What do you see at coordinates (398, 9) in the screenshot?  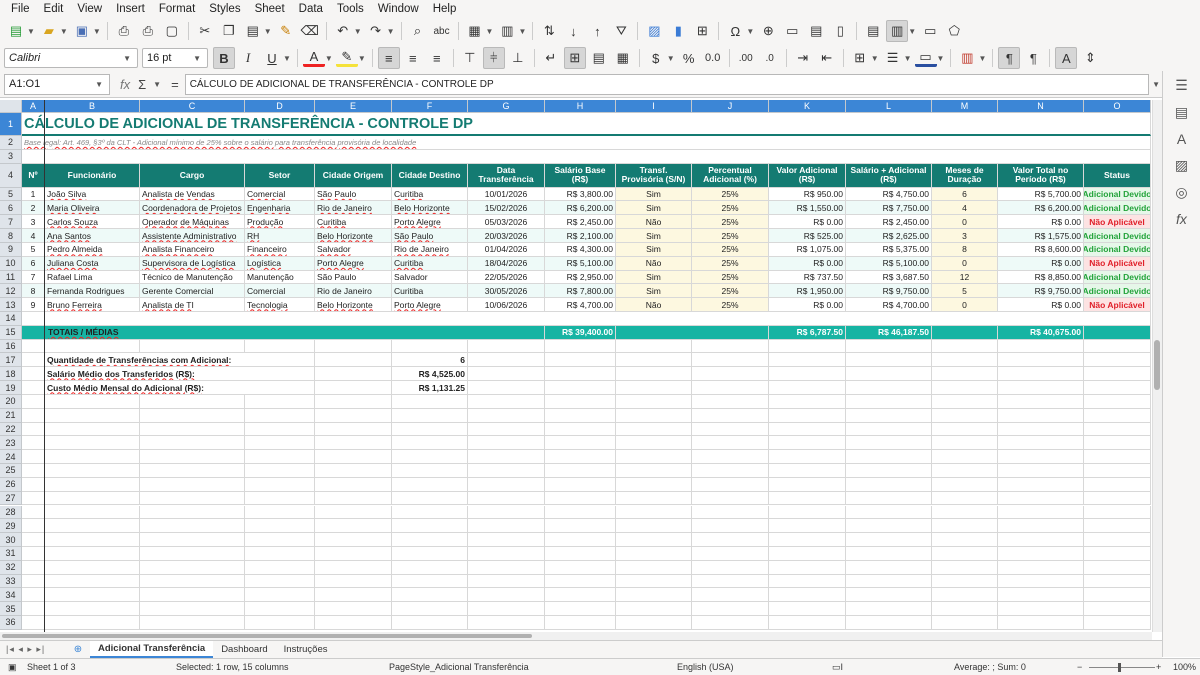 I see `menu-window: Window` at bounding box center [398, 9].